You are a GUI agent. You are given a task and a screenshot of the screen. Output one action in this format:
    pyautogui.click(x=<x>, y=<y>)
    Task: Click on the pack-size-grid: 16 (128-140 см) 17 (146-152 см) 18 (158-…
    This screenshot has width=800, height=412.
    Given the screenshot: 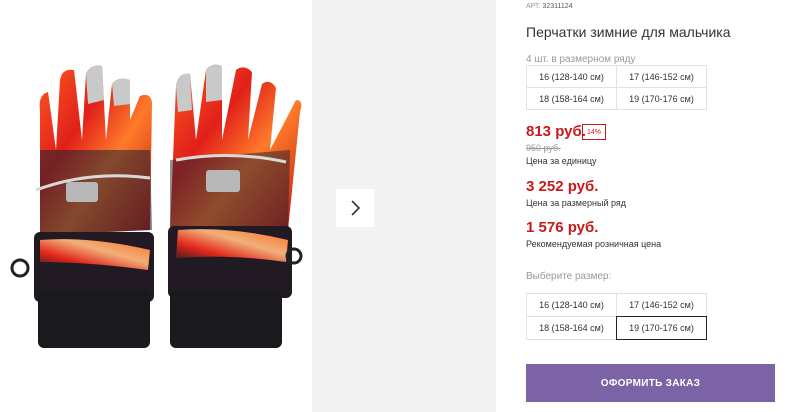 What is the action you would take?
    pyautogui.click(x=616, y=87)
    